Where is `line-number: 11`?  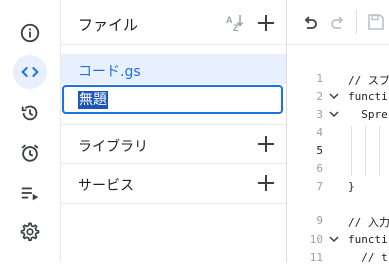
line-number: 11 is located at coordinates (316, 257).